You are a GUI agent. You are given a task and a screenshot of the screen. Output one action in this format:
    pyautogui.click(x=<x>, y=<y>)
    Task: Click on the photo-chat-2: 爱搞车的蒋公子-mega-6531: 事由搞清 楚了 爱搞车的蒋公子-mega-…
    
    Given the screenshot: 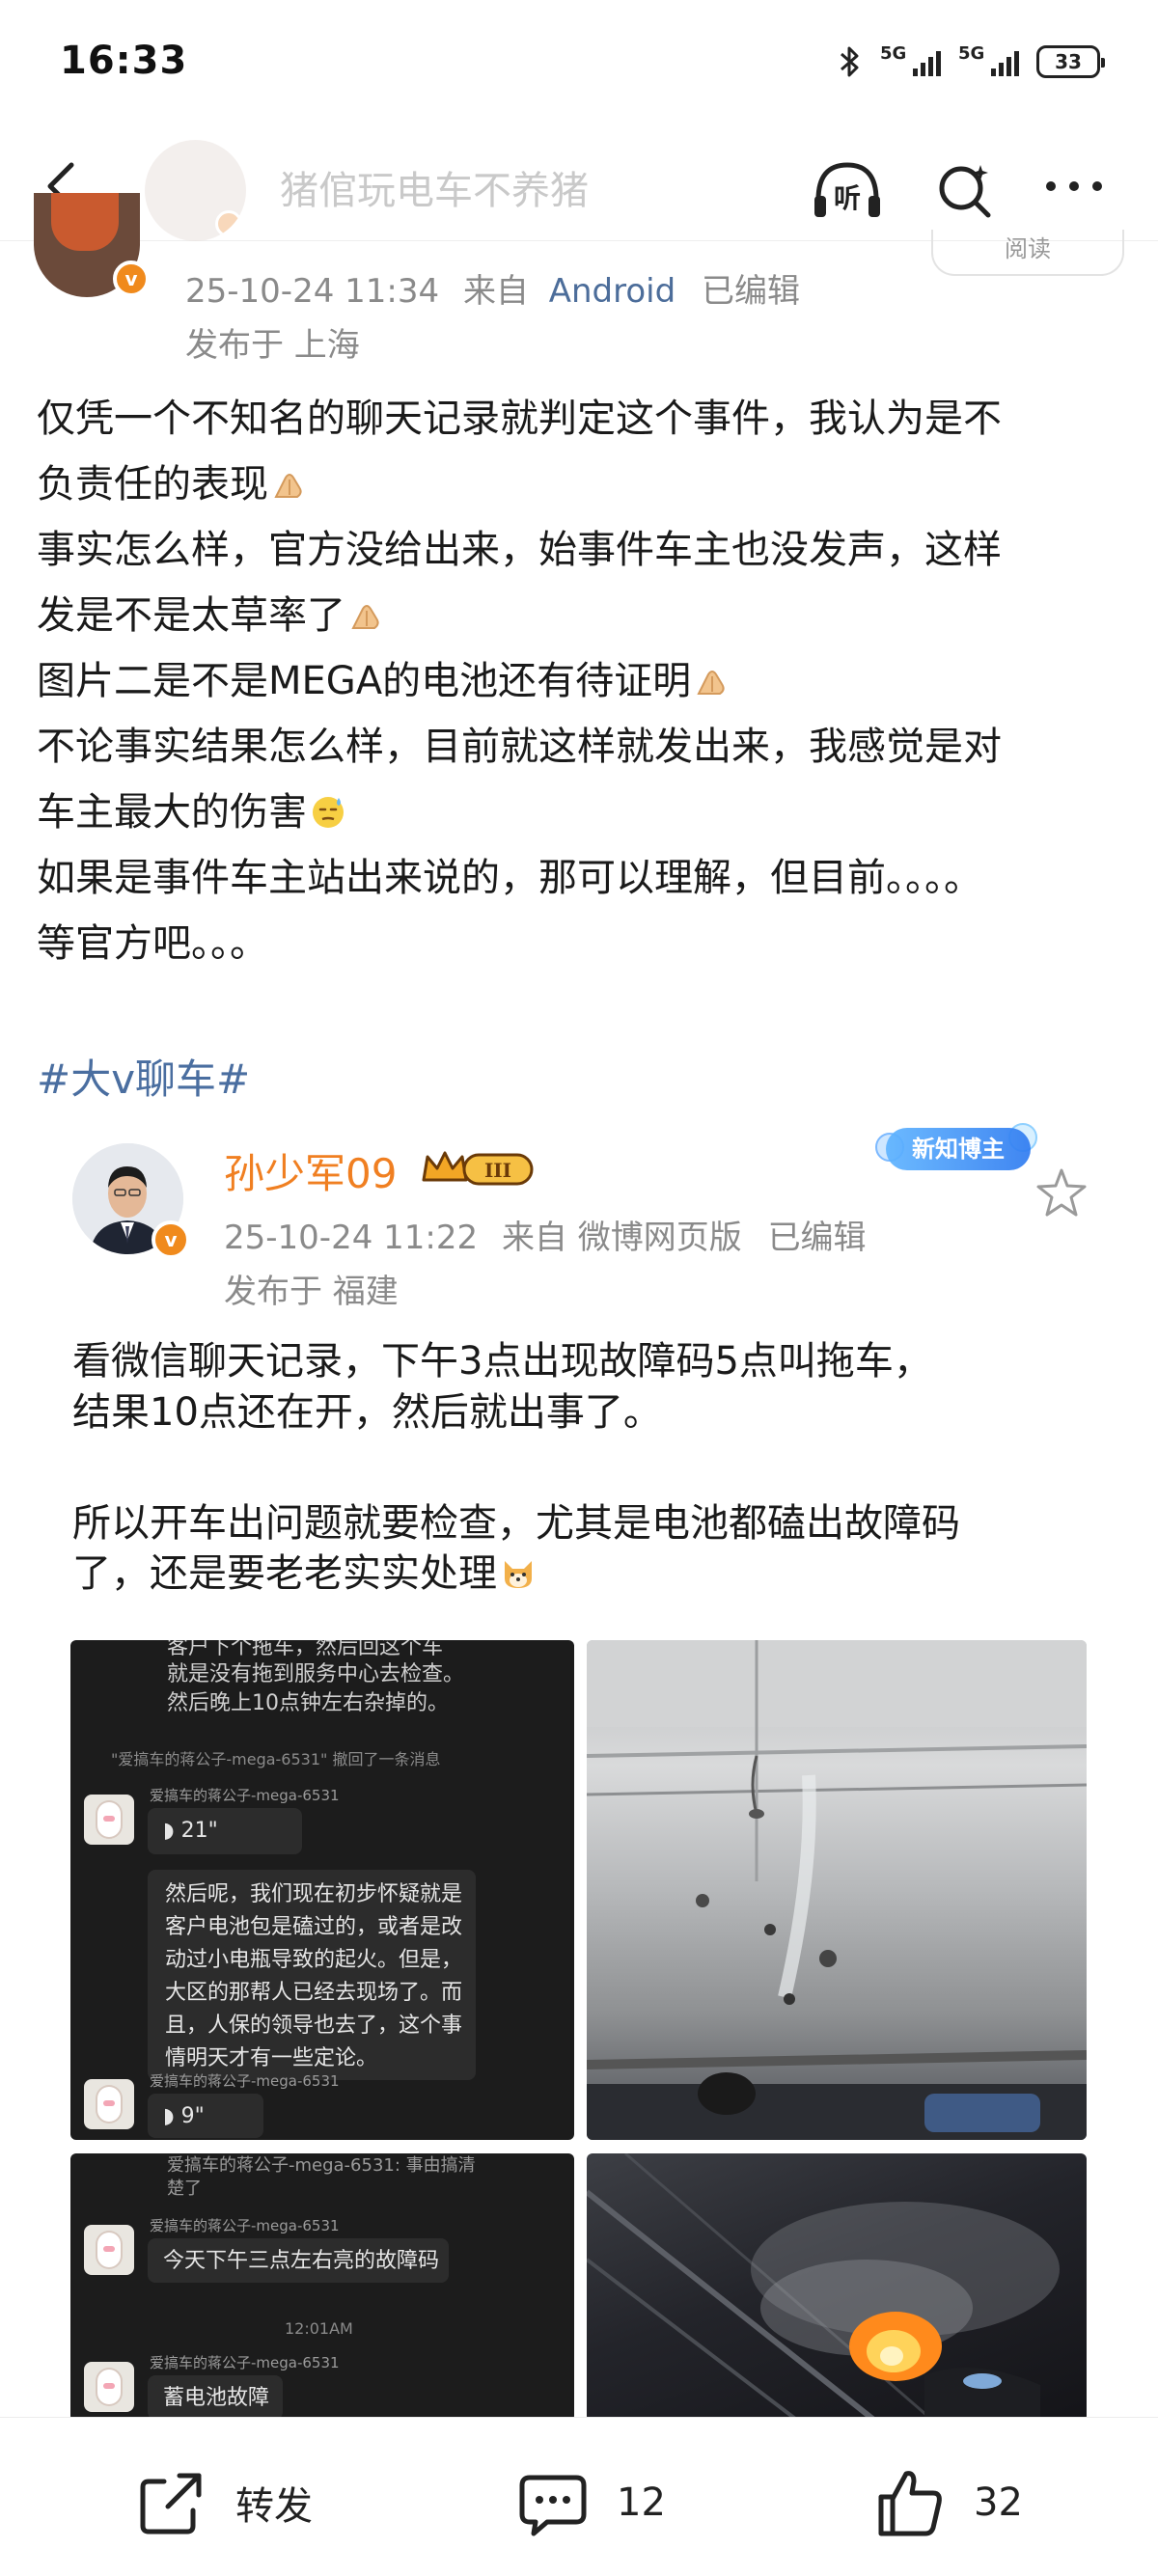 What is the action you would take?
    pyautogui.click(x=322, y=2287)
    